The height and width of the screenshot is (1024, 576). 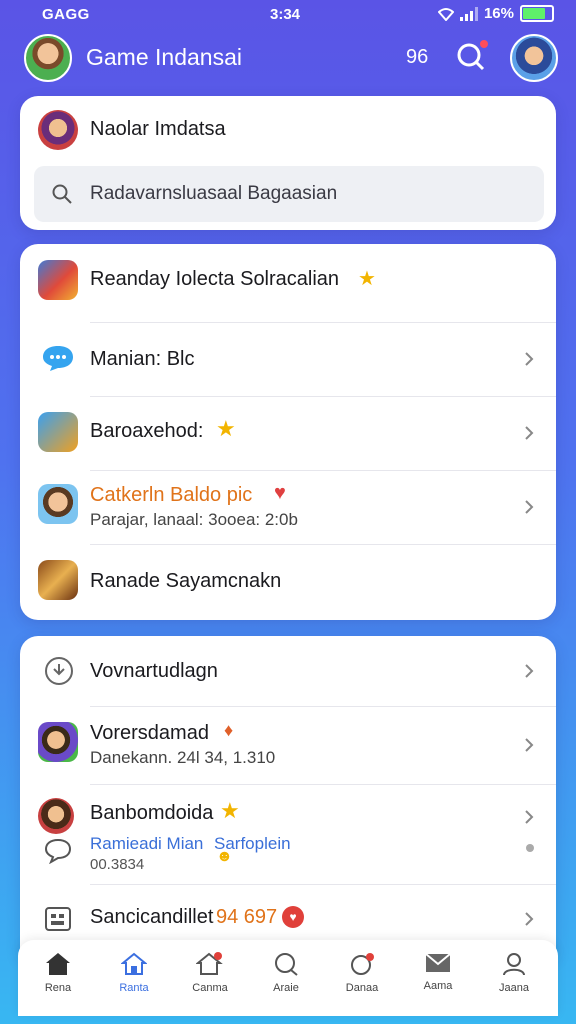 What do you see at coordinates (288, 671) in the screenshot?
I see `list-item: Vovnartudlagn` at bounding box center [288, 671].